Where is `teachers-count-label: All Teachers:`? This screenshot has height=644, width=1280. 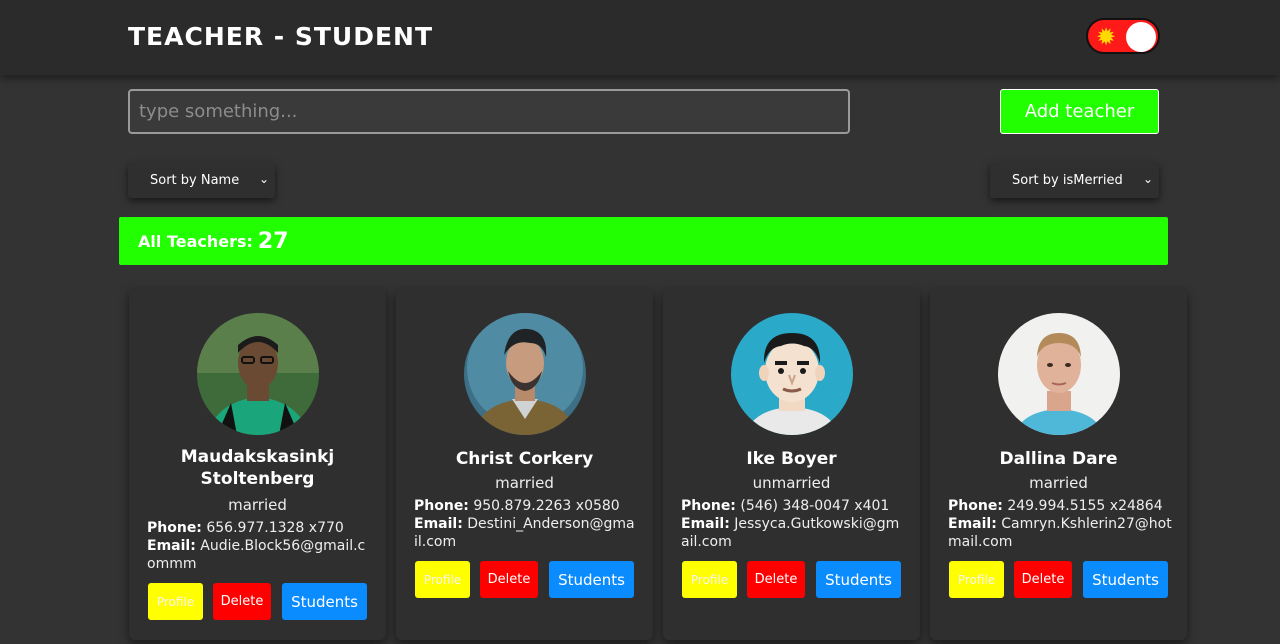
teachers-count-label: All Teachers: is located at coordinates (195, 241).